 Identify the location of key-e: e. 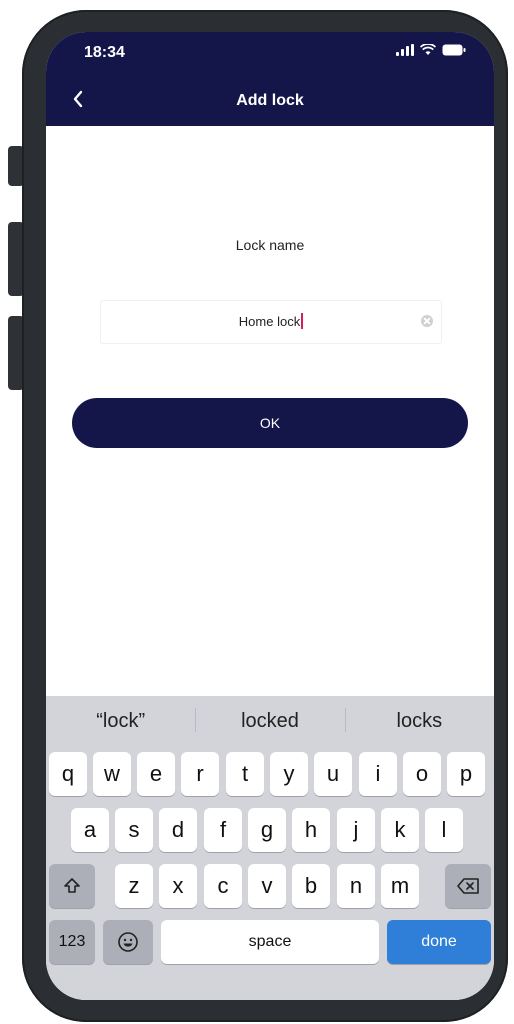
(156, 774).